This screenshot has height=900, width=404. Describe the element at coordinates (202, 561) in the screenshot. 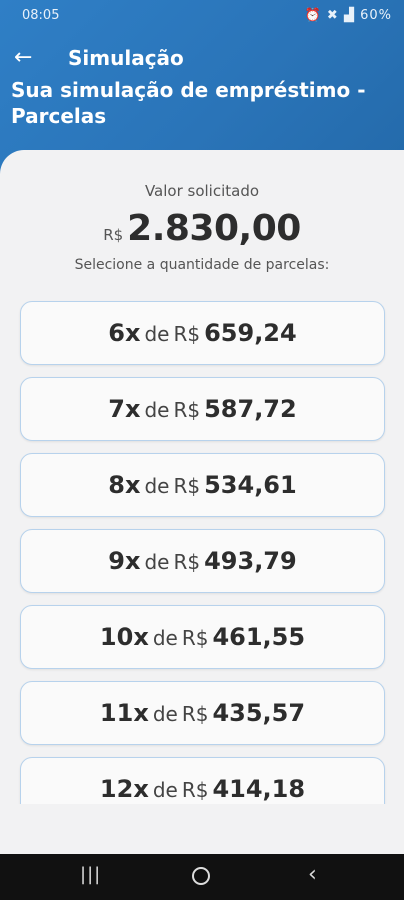

I see `installment-option-9x: 9x de R$ 493,79` at that location.